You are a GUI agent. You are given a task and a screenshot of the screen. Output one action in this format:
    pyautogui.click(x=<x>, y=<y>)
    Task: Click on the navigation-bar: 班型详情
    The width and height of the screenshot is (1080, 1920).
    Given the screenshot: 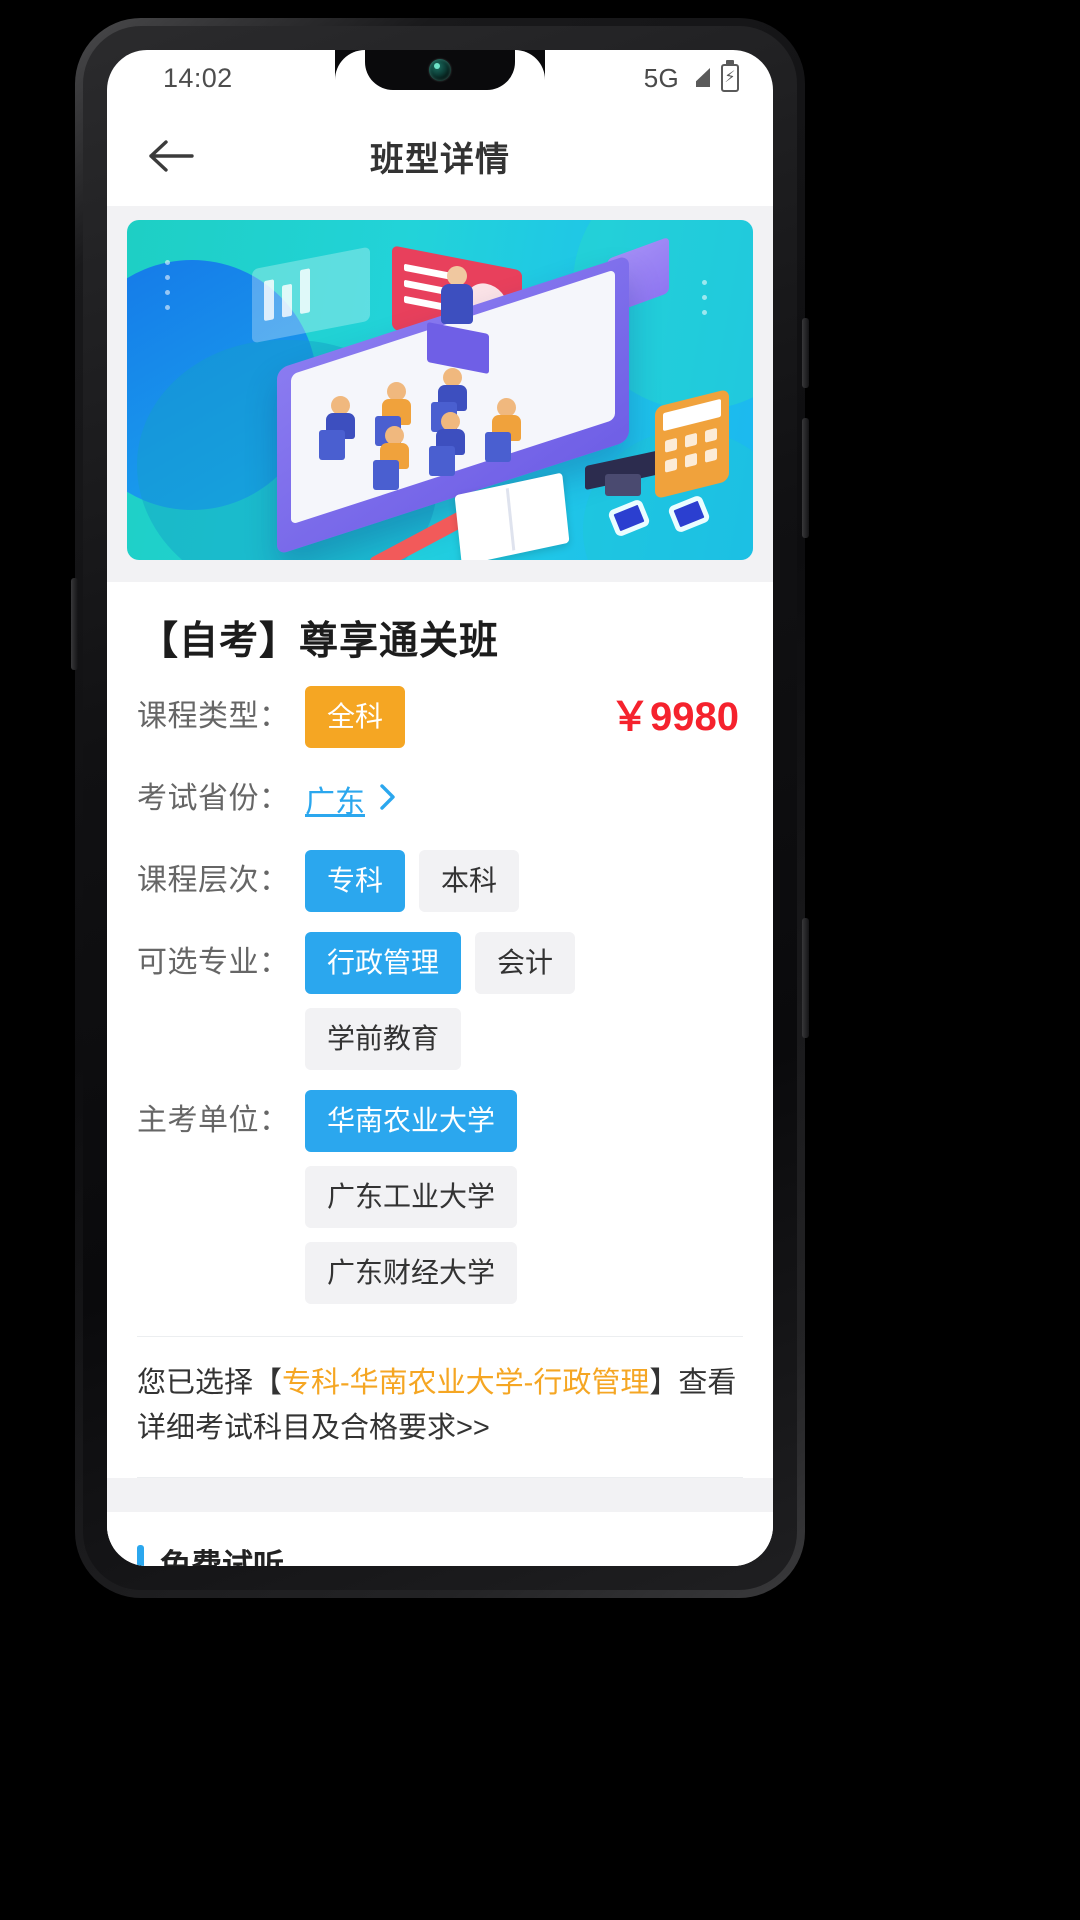 What is the action you would take?
    pyautogui.click(x=440, y=156)
    